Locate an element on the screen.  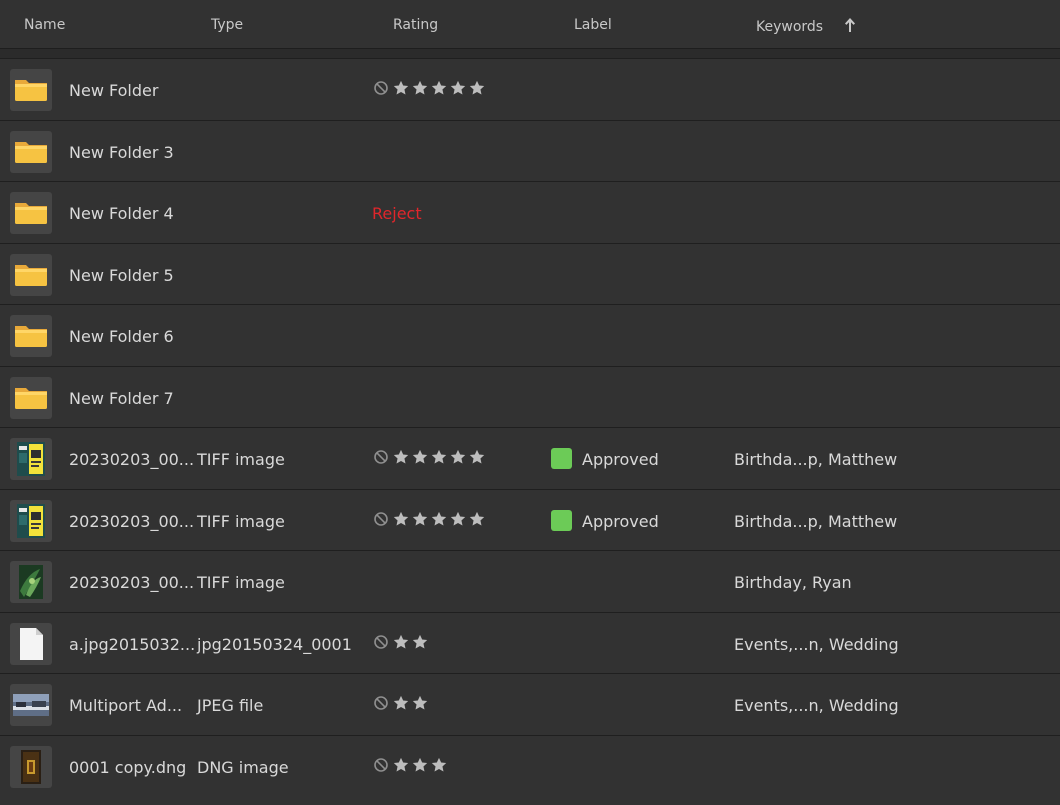
row-type: DNG image is located at coordinates (243, 767).